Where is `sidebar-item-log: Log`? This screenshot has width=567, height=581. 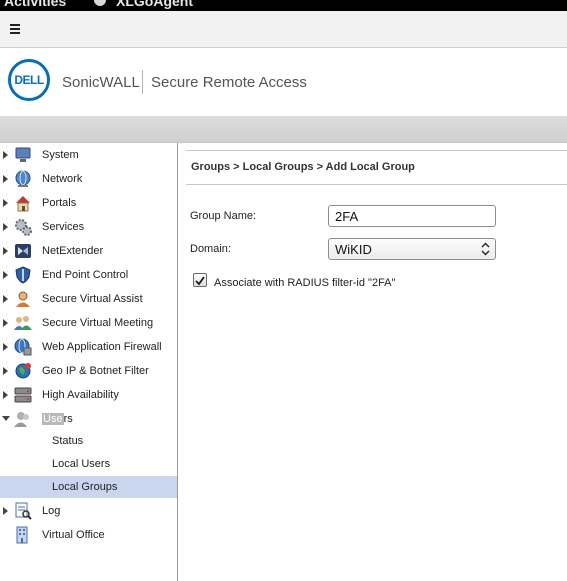
sidebar-item-log: Log is located at coordinates (88, 511).